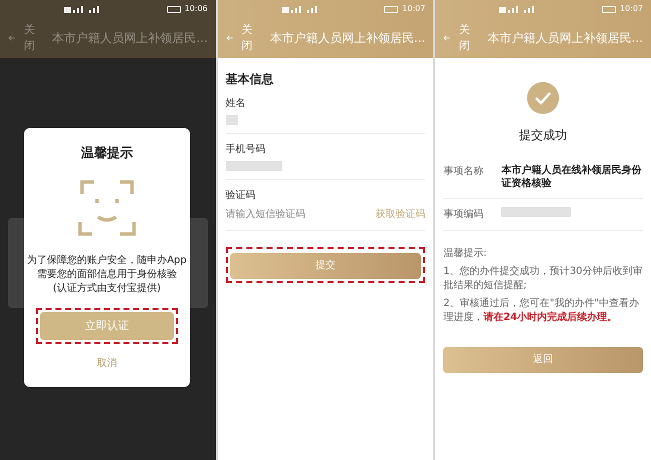 The height and width of the screenshot is (460, 651). Describe the element at coordinates (106, 363) in the screenshot. I see `cancel-button: 取消` at that location.